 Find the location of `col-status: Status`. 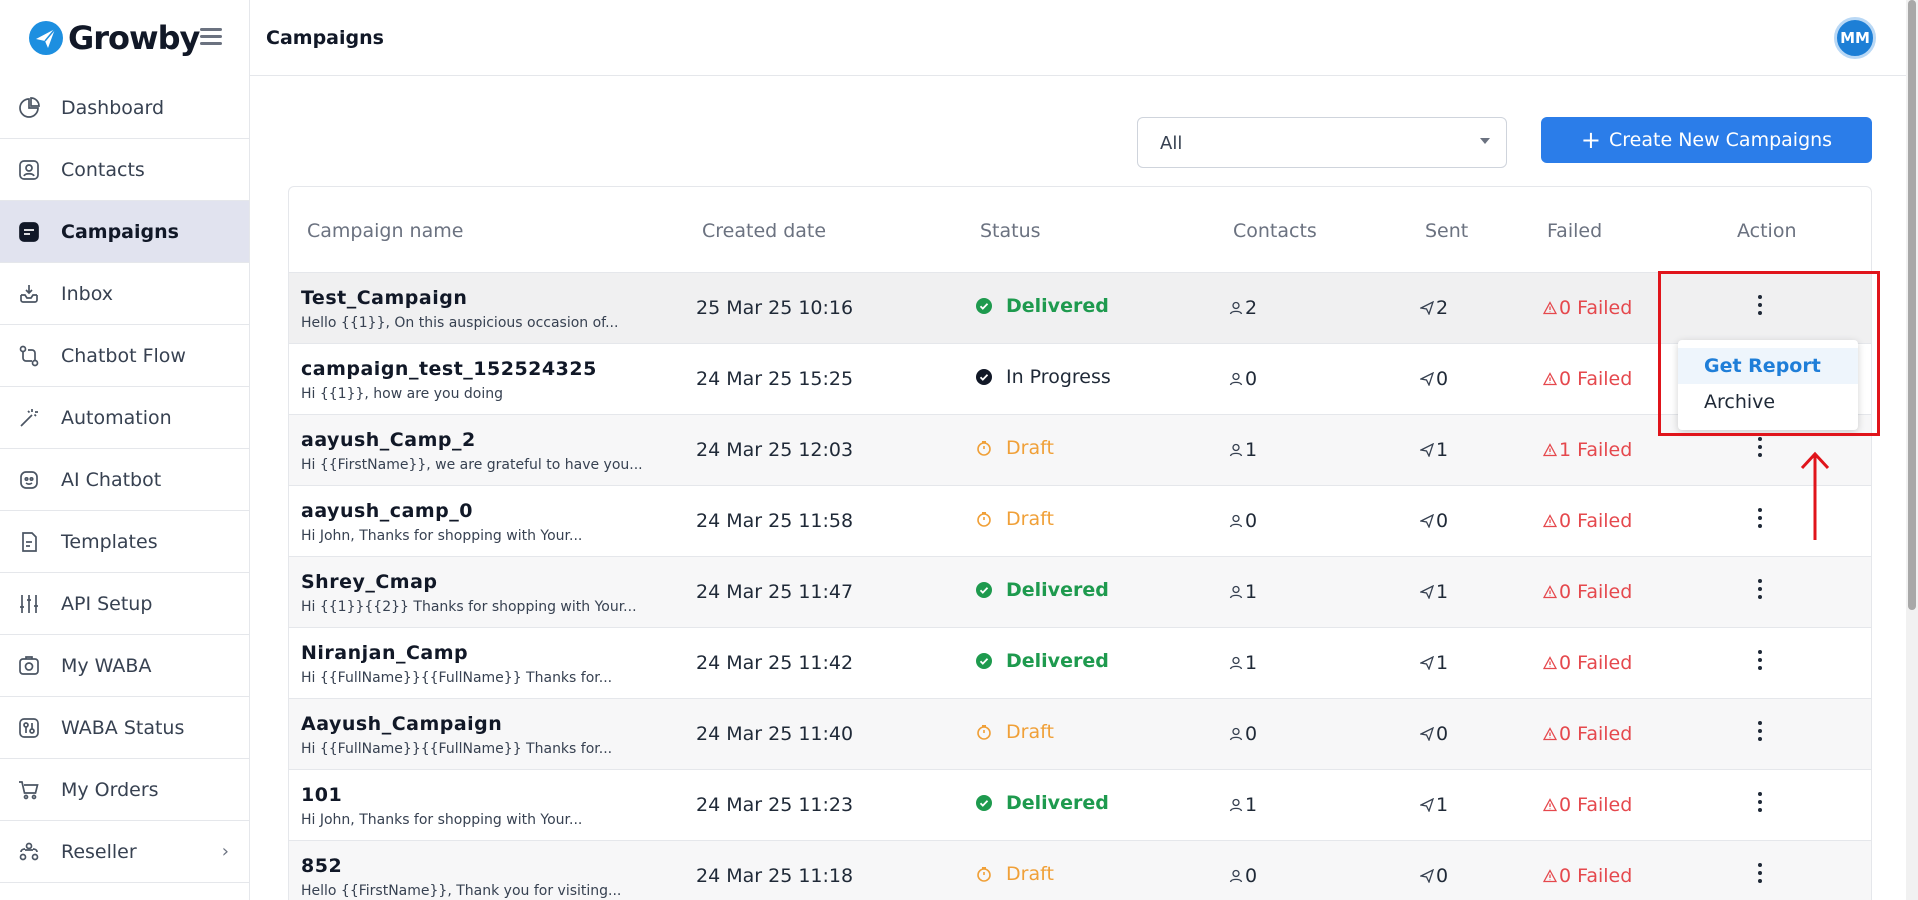

col-status: Status is located at coordinates (1010, 231).